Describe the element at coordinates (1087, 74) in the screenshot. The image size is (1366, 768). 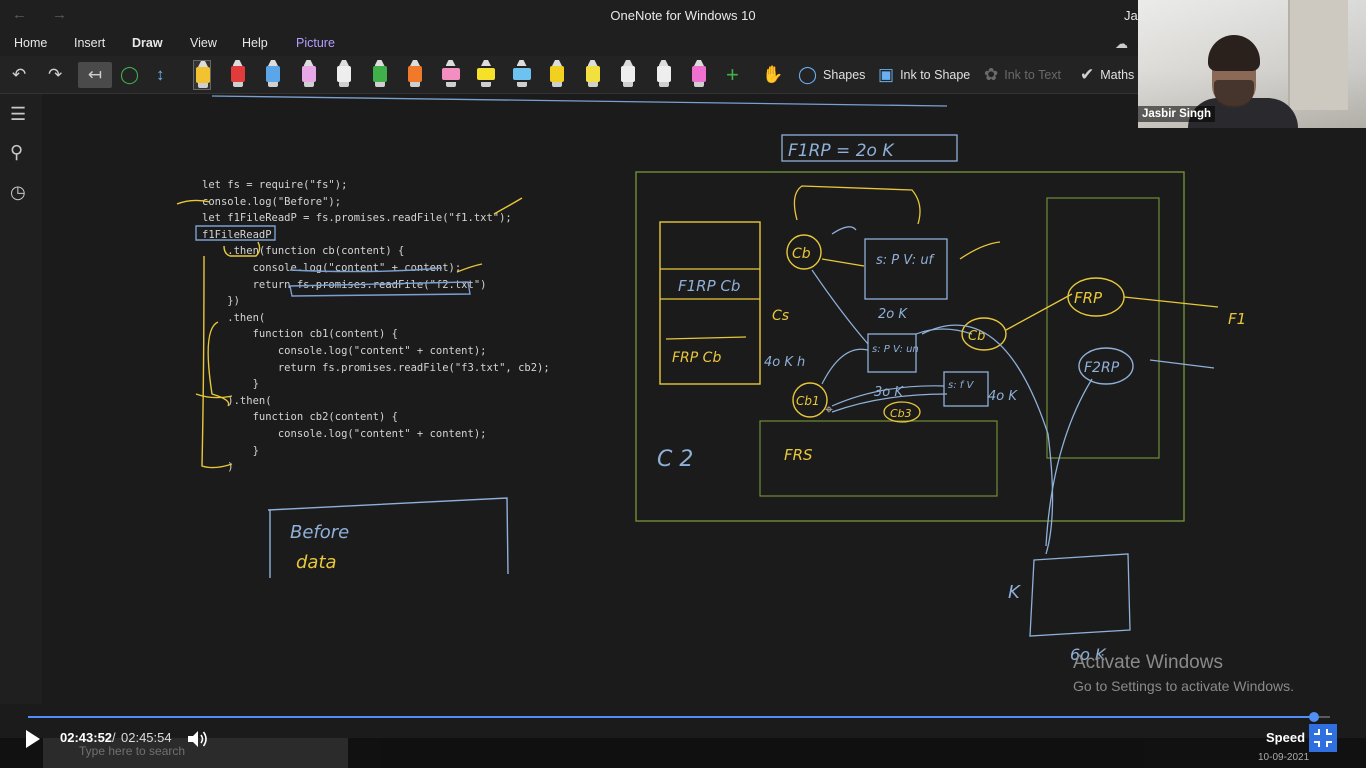
I see `maths-icon: ✔` at that location.